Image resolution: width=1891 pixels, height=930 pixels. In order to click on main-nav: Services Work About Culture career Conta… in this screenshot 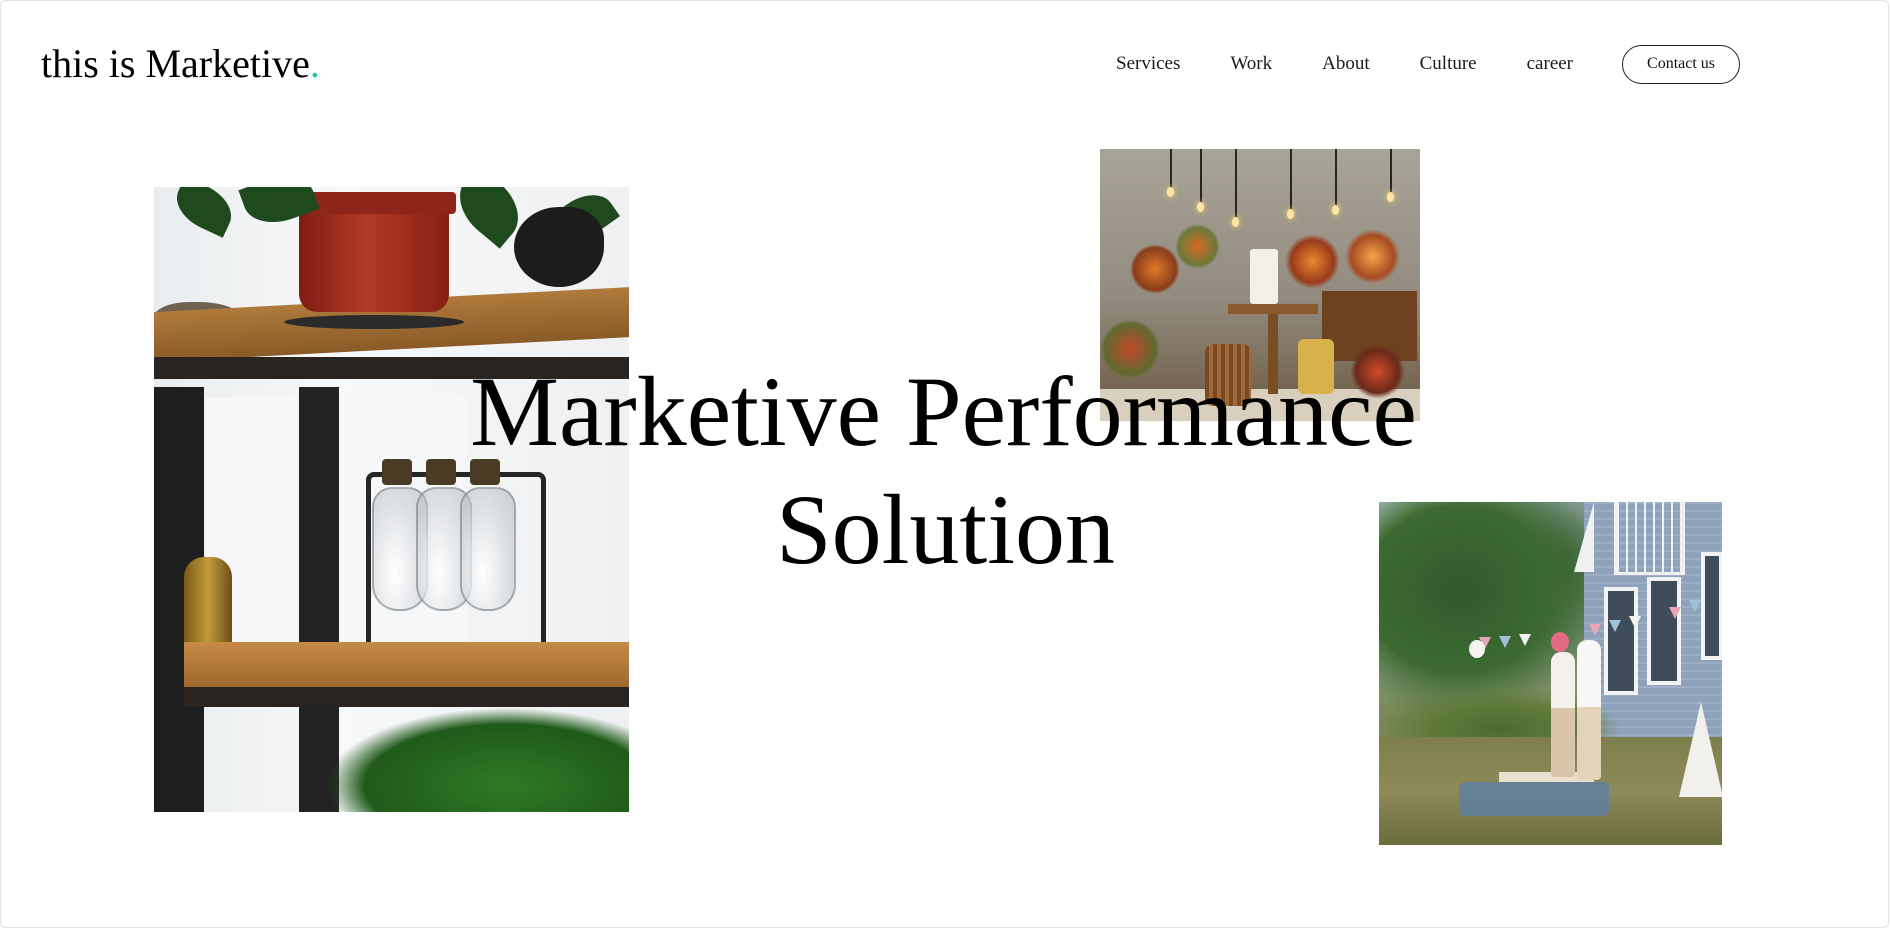, I will do `click(1428, 64)`.